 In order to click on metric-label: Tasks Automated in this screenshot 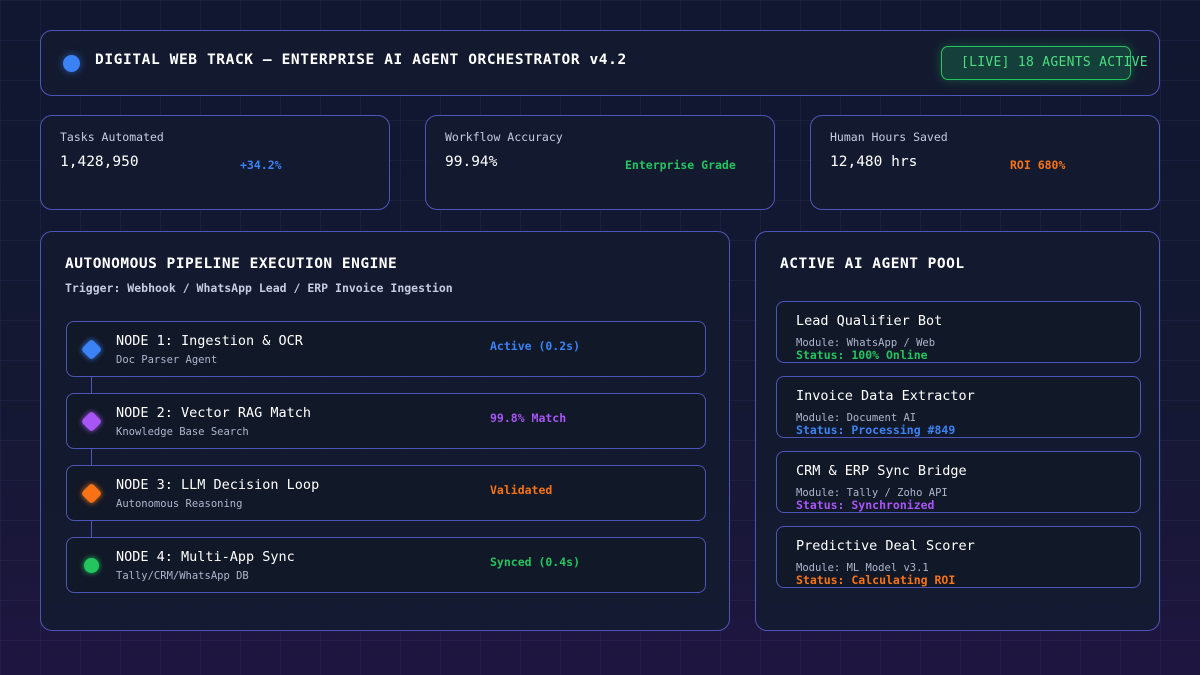, I will do `click(112, 137)`.